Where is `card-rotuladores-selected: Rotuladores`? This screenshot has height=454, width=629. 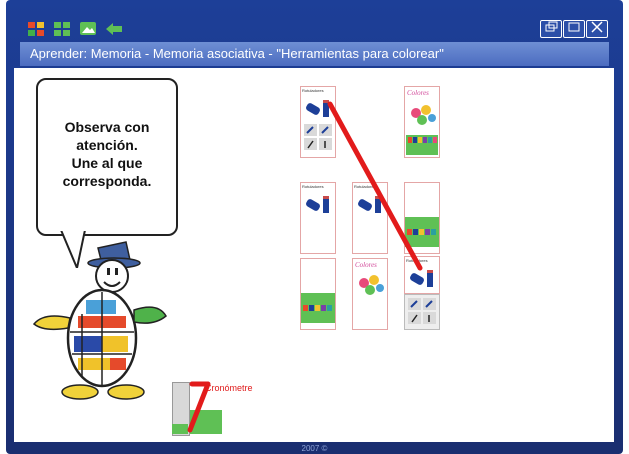
card-rotuladores-selected: Rotuladores is located at coordinates (318, 122).